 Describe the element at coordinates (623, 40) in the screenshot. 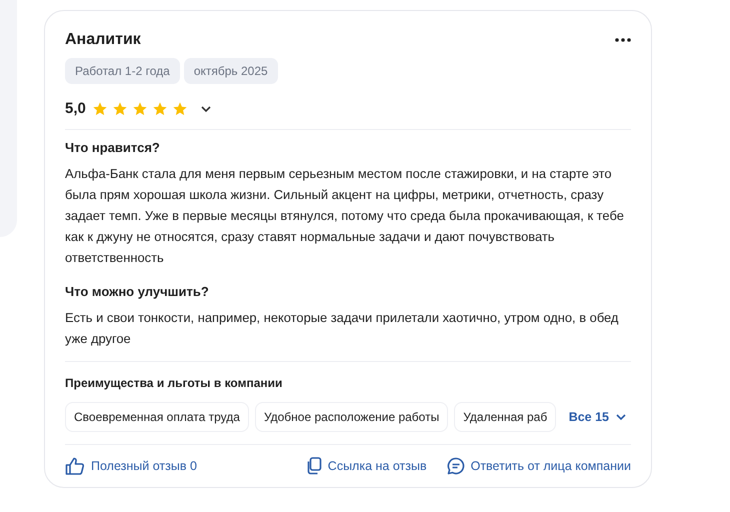

I see `more-icon` at that location.